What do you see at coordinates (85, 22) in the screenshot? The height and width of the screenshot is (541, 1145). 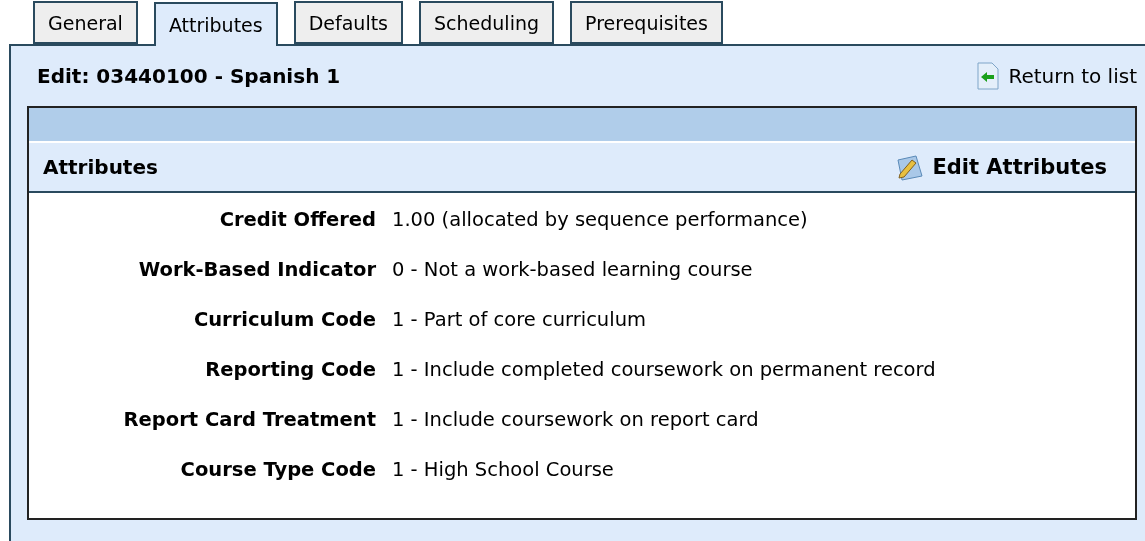 I see `tab: General` at bounding box center [85, 22].